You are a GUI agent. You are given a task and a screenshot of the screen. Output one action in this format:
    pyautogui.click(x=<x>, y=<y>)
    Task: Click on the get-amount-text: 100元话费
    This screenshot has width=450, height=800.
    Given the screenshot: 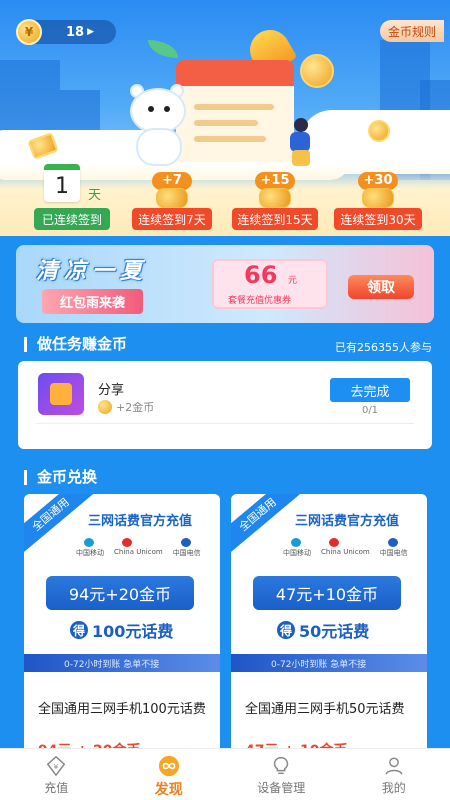 What is the action you would take?
    pyautogui.click(x=133, y=631)
    